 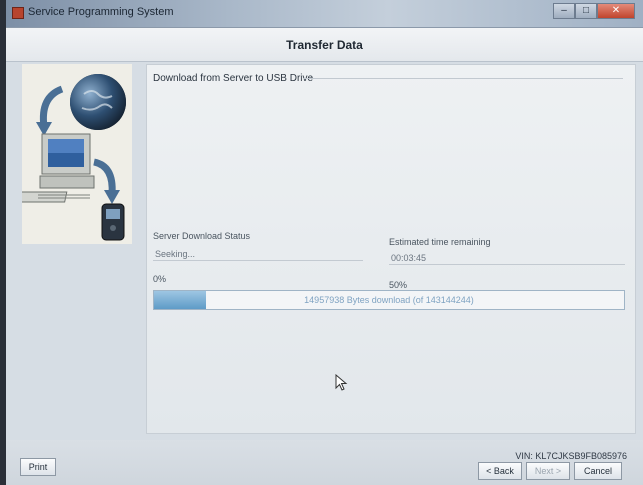 I want to click on maximize-button: □, so click(x=586, y=11).